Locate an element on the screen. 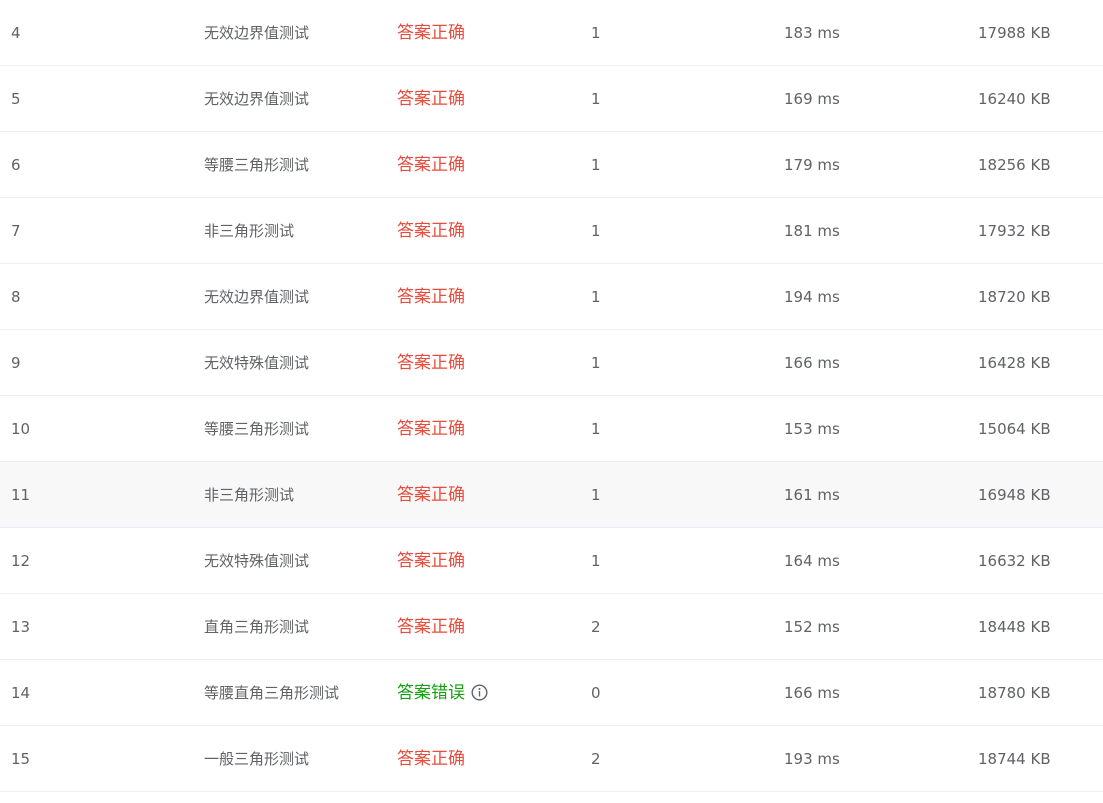 The width and height of the screenshot is (1103, 803). memory-cell: 18744 KB is located at coordinates (1014, 759).